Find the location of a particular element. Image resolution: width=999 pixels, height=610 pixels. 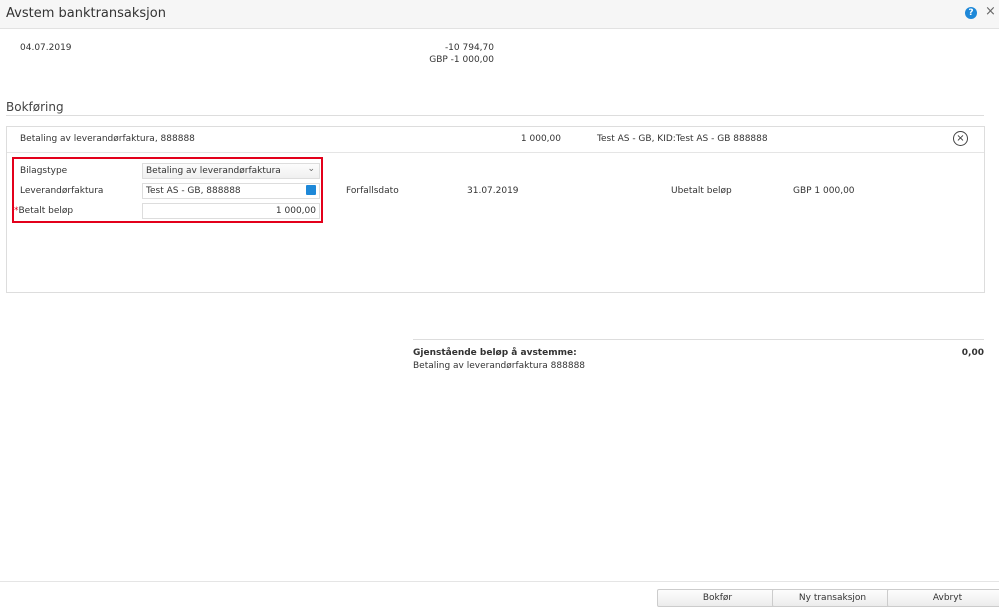

remaining-detail: Betaling av leverandørfaktura 888888 is located at coordinates (499, 366).